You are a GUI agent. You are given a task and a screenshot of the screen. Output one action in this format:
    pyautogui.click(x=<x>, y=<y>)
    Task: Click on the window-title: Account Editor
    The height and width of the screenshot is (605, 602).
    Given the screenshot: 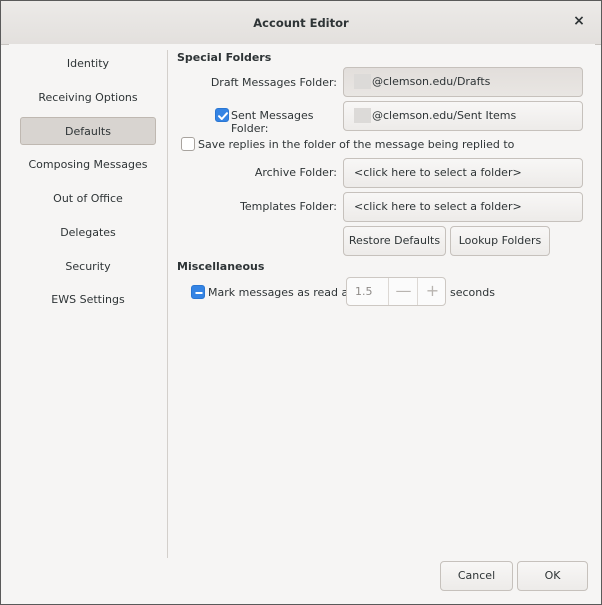 What is the action you would take?
    pyautogui.click(x=301, y=23)
    